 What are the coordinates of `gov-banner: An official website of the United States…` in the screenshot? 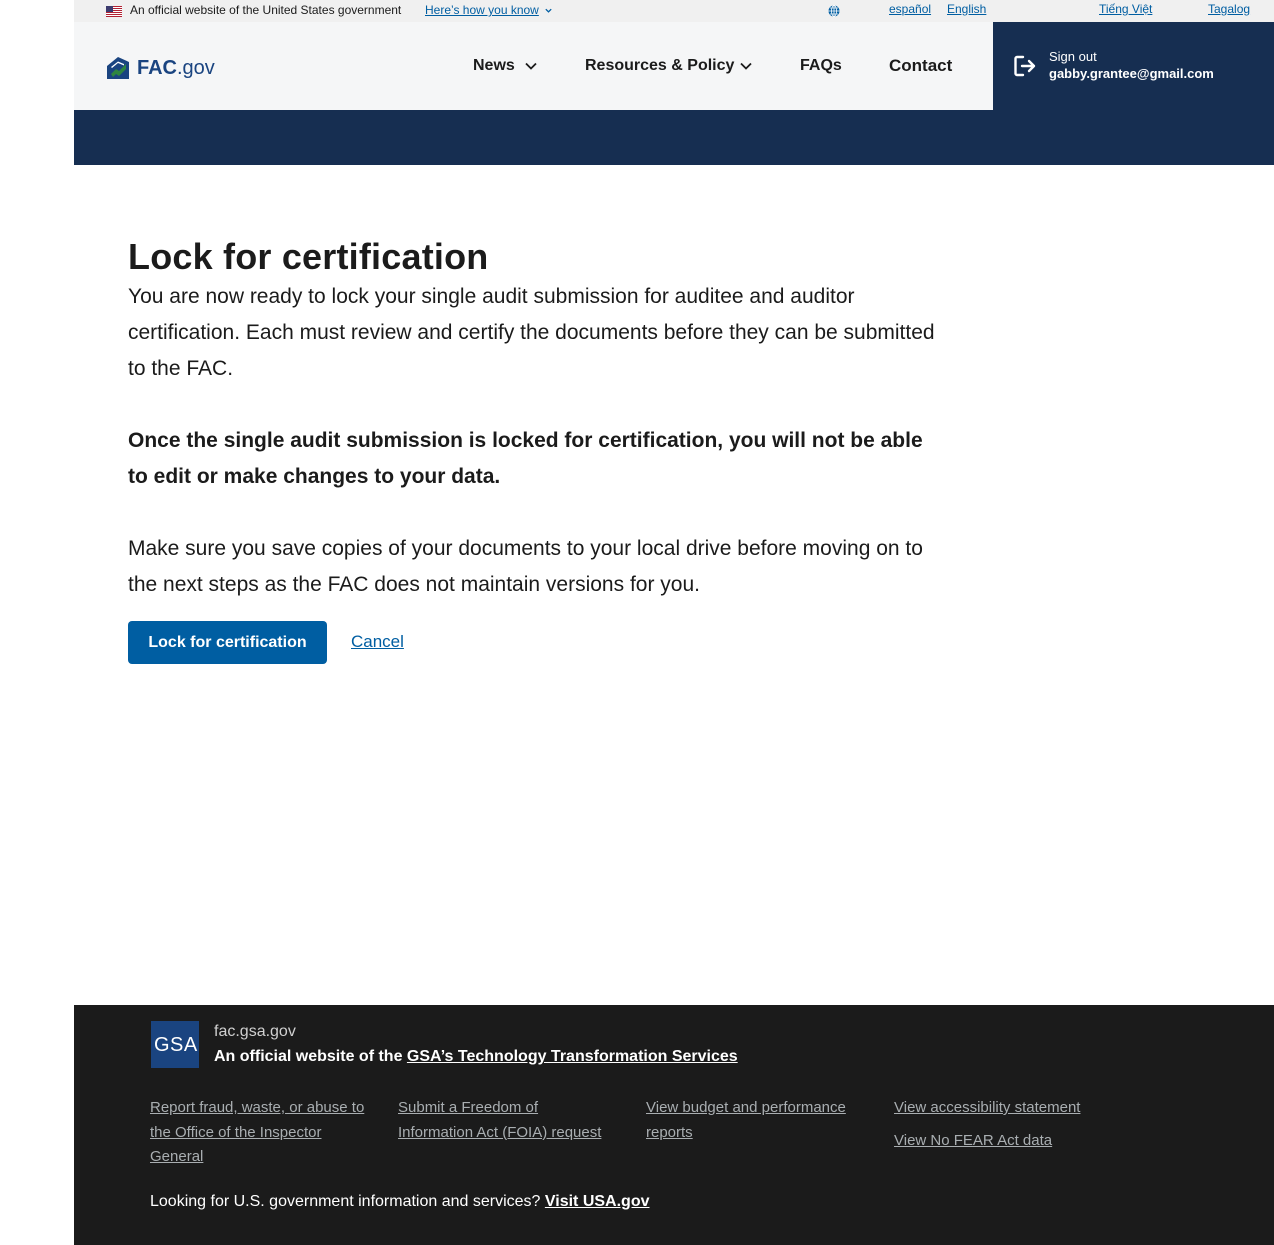 It's located at (674, 11).